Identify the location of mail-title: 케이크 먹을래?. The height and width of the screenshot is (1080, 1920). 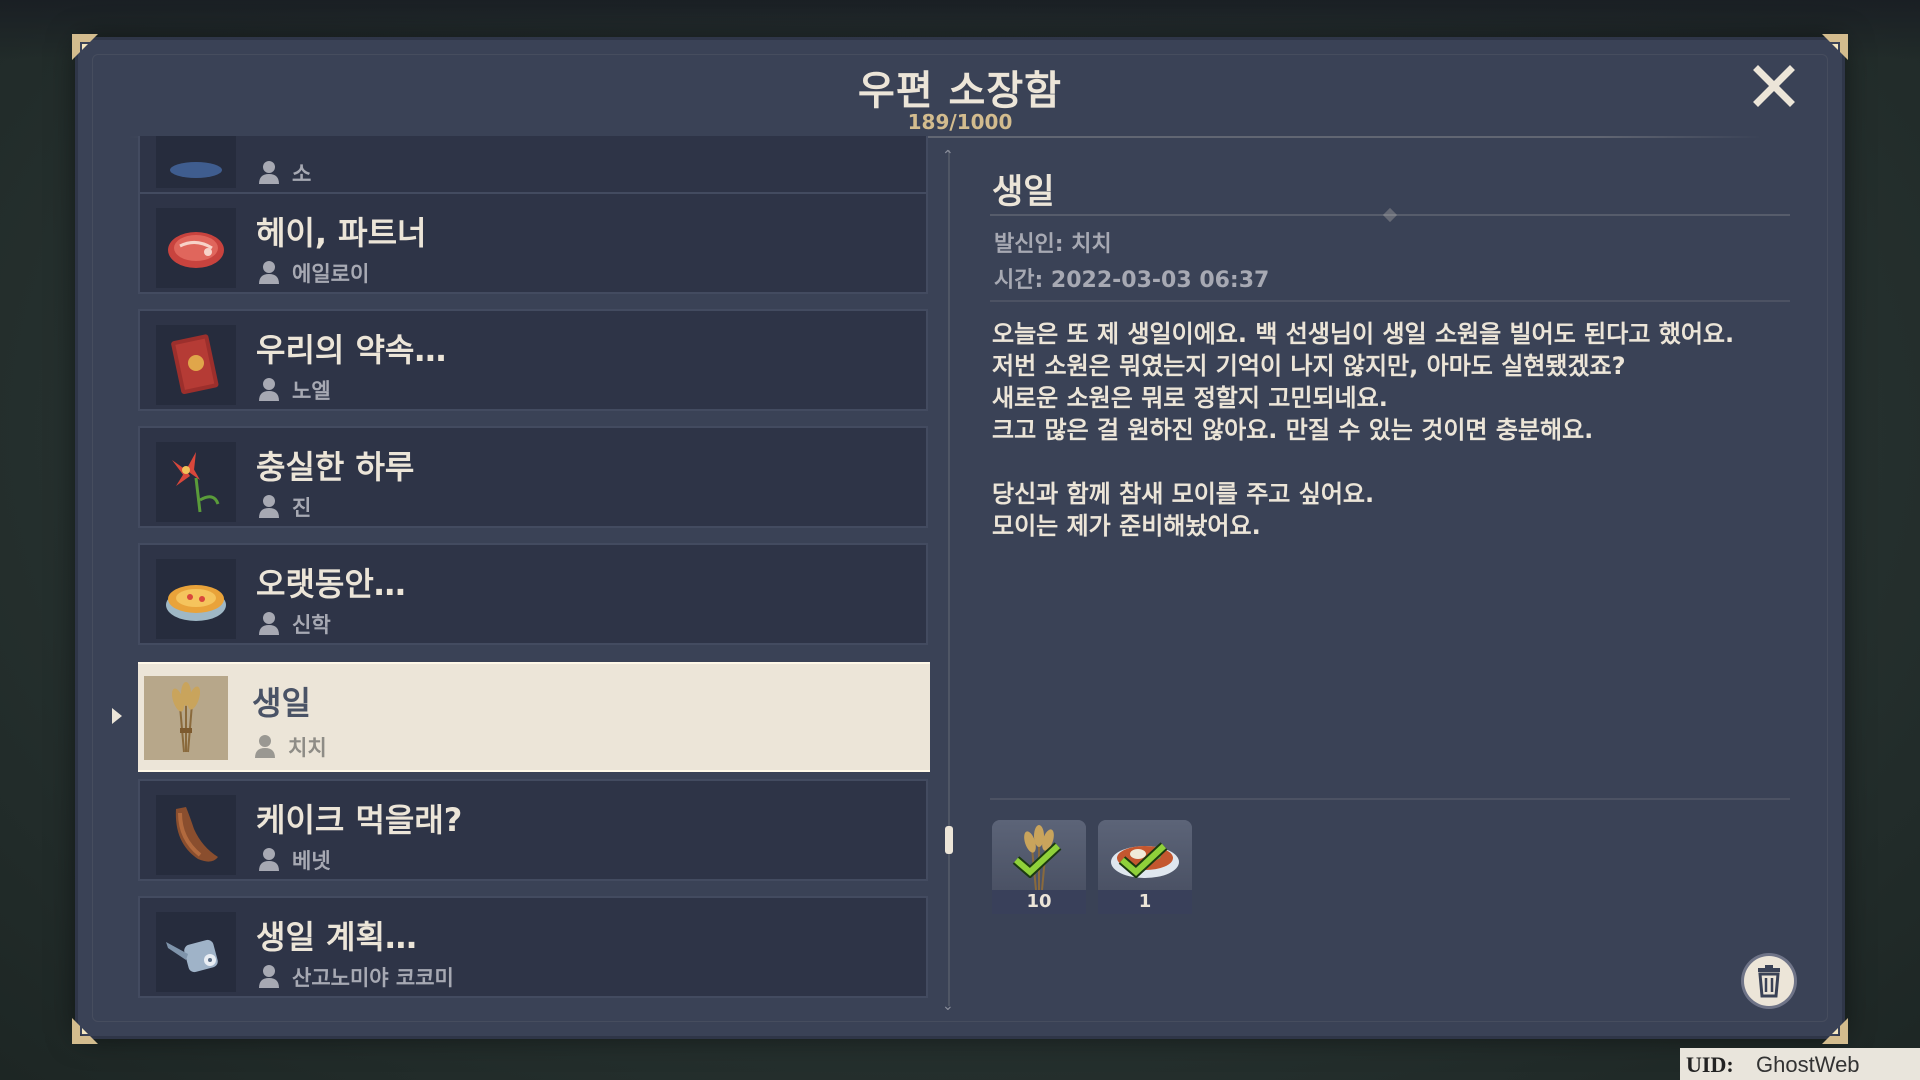
(359, 820).